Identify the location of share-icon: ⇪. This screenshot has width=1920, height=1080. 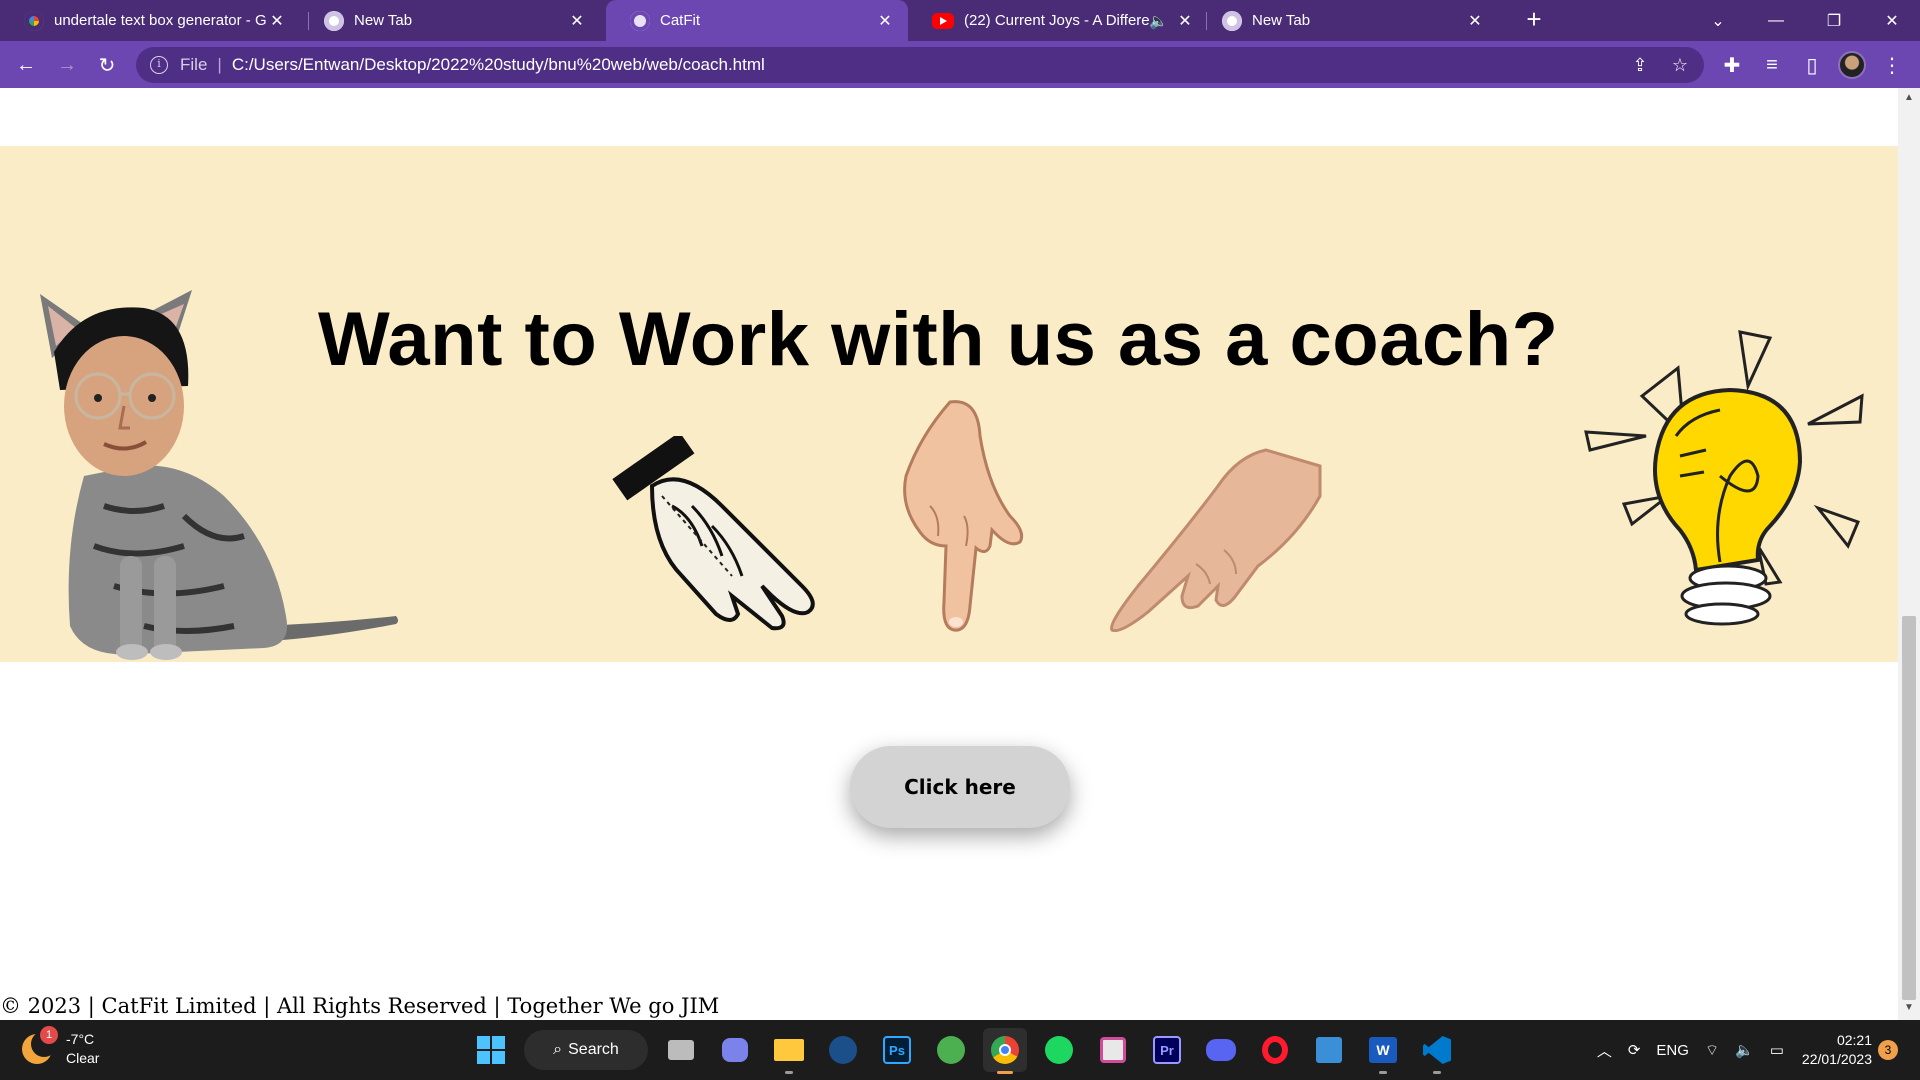
(1640, 66).